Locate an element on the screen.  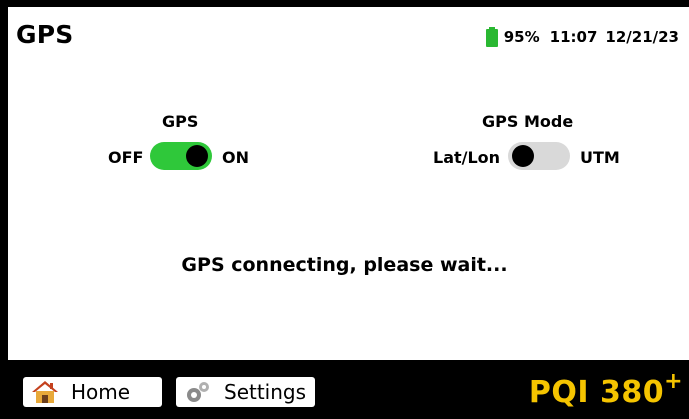
gps-mode-toggle is located at coordinates (539, 156).